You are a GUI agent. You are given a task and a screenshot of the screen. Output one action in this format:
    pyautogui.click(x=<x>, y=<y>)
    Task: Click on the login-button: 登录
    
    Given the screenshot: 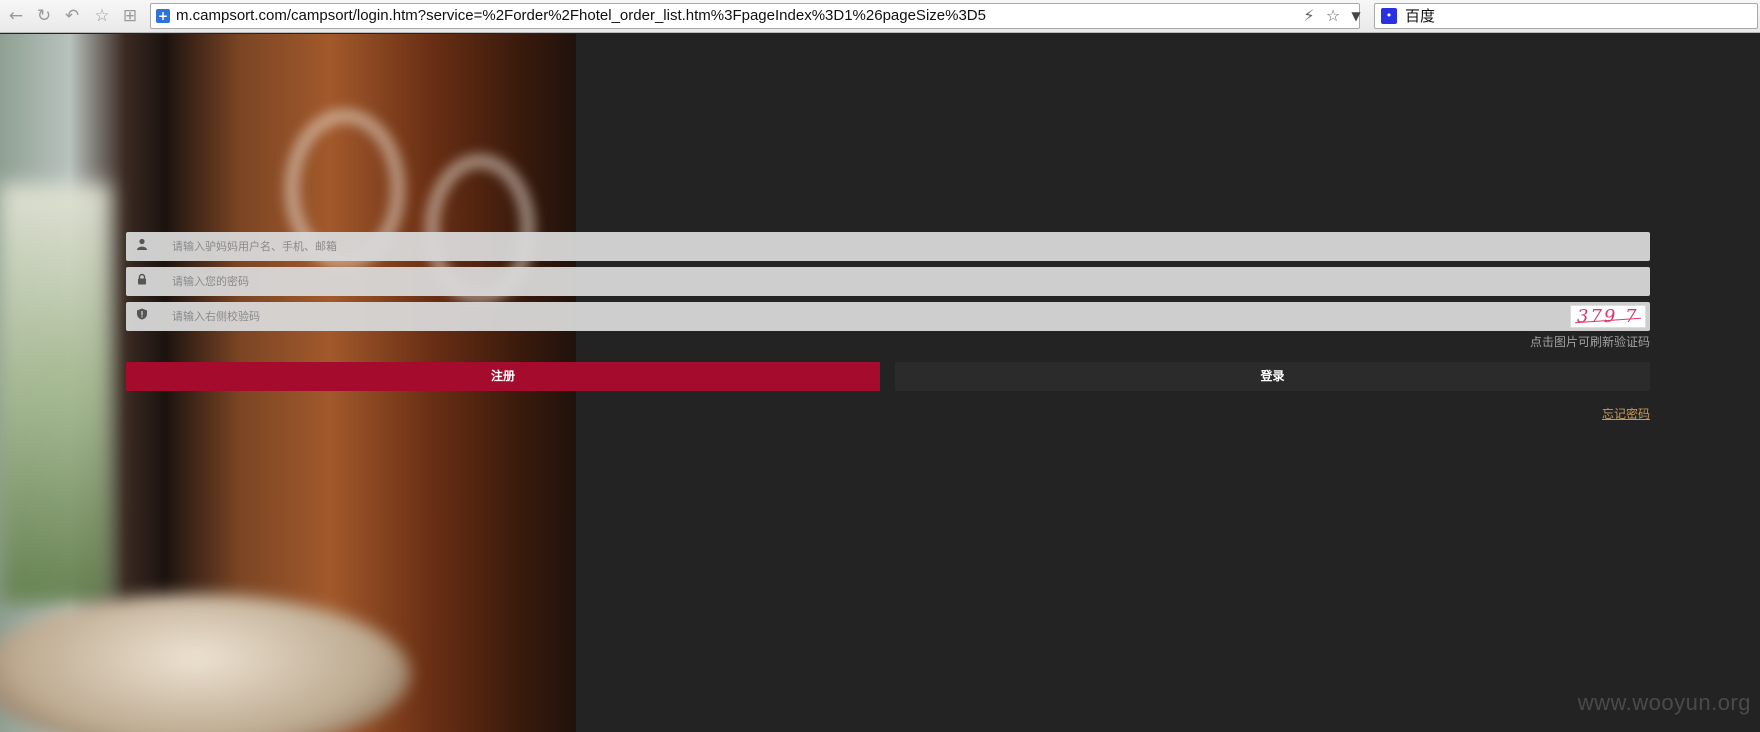 What is the action you would take?
    pyautogui.click(x=1272, y=376)
    